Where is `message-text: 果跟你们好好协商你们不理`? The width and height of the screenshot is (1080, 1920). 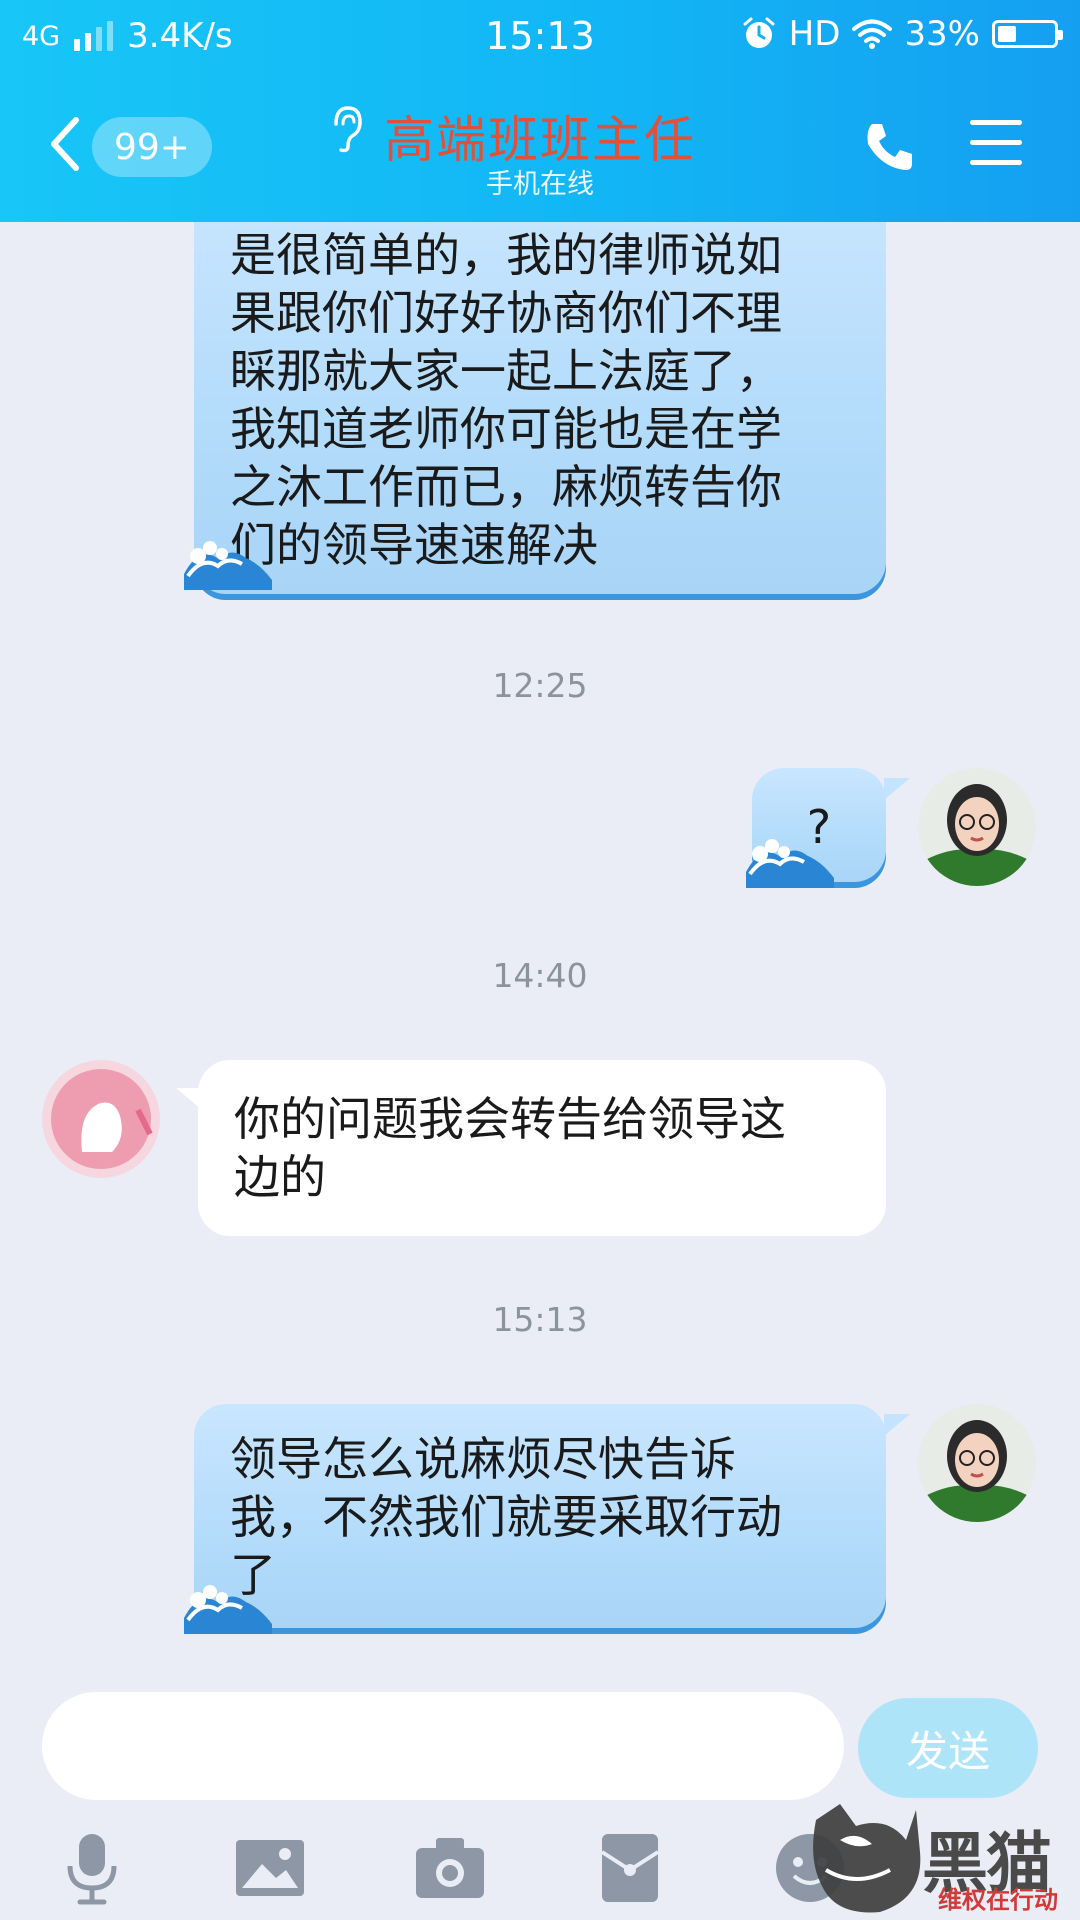 message-text: 果跟你们好好协商你们不理 is located at coordinates (506, 313).